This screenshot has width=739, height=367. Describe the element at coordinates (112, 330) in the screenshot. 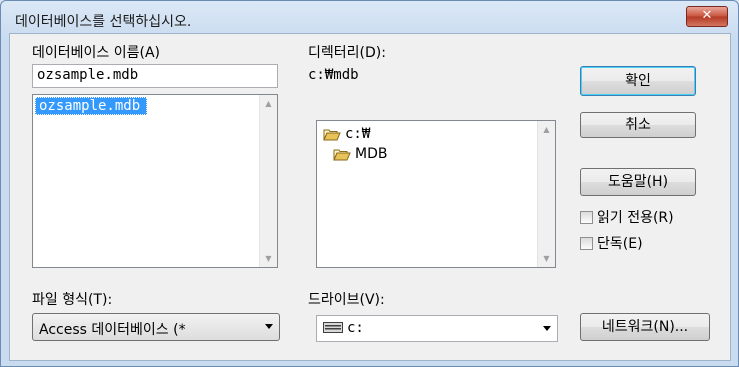

I see `file-type-value: Access 데이터베이스 (*` at that location.